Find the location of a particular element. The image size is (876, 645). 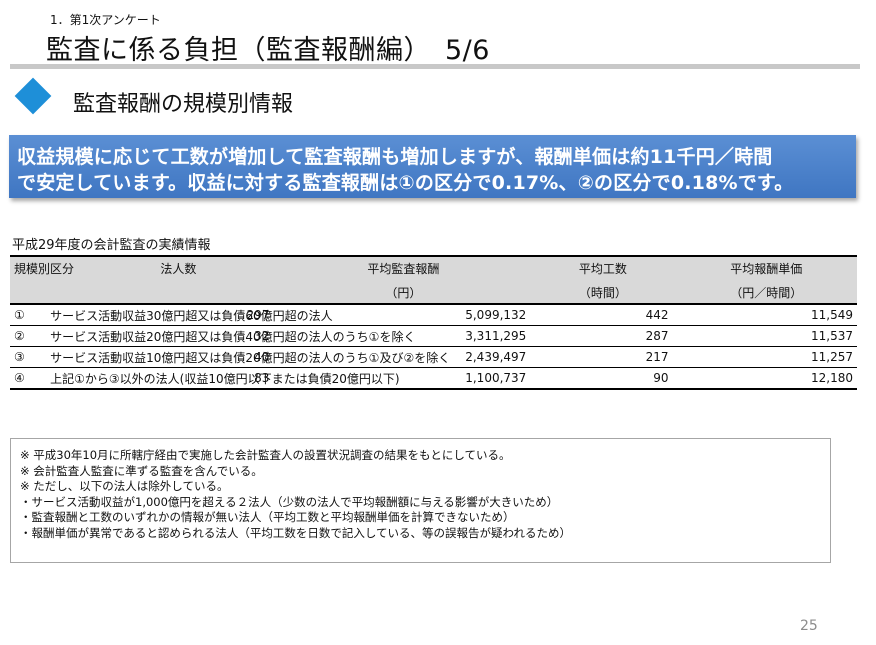

header-avg-hours: 平均工数 is located at coordinates (605, 268).